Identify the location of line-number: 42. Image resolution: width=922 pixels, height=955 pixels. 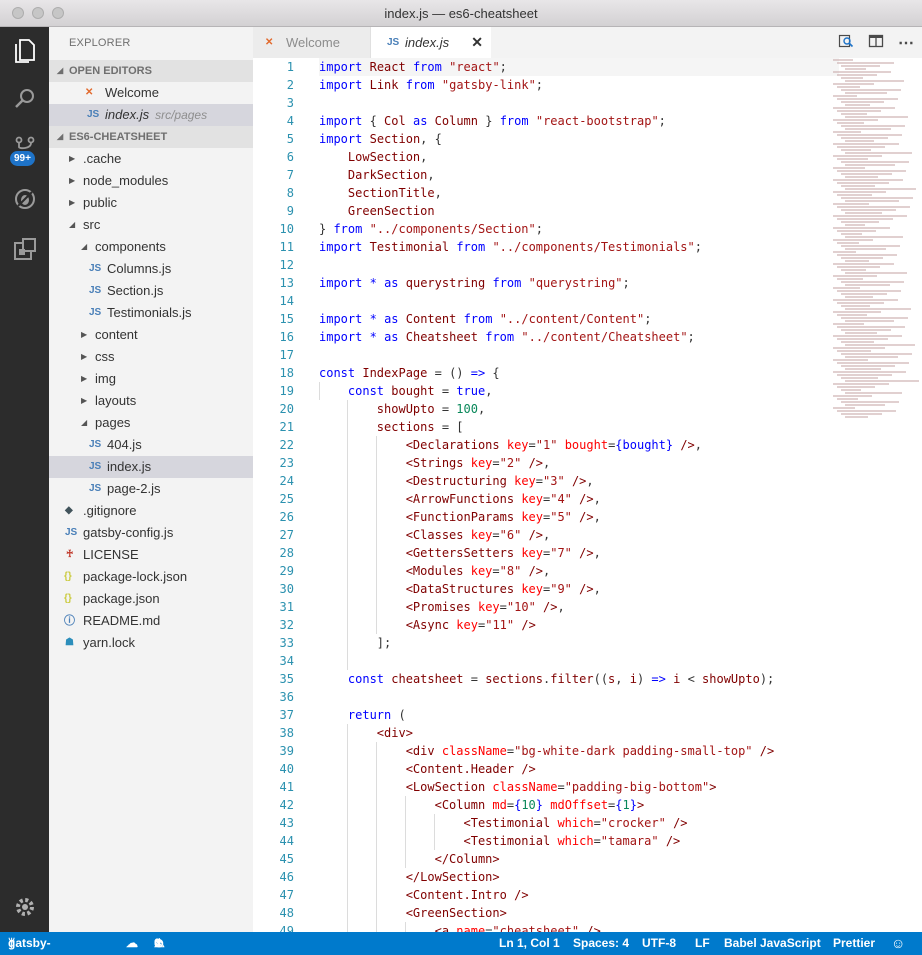
(286, 805).